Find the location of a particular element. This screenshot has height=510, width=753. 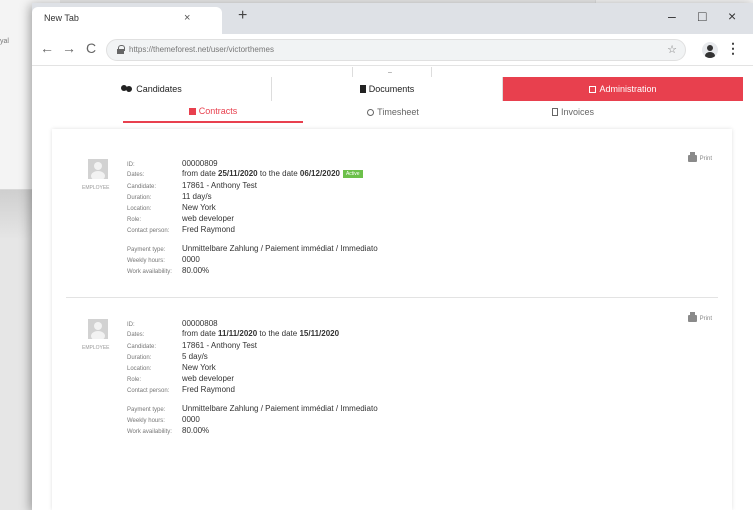

nav-top-divider is located at coordinates (392, 72).